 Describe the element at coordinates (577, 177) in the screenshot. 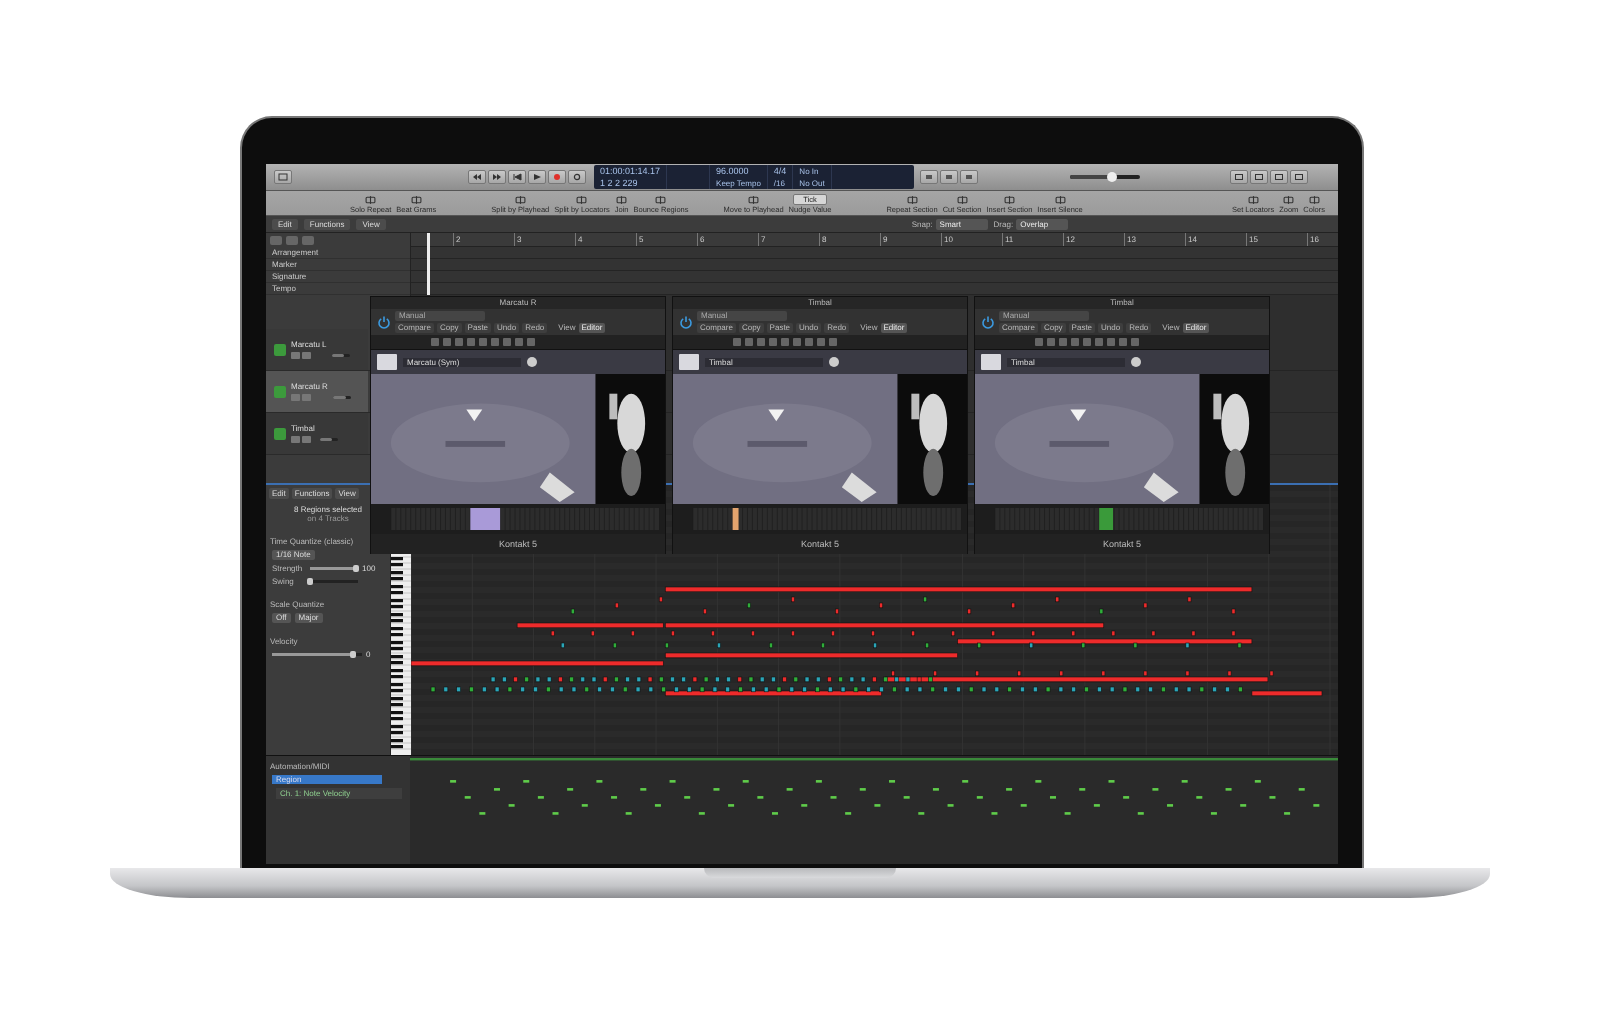

I see `cycle-button` at that location.